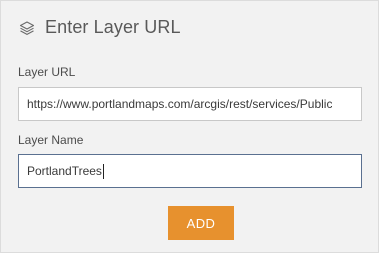 The width and height of the screenshot is (379, 253). I want to click on add-button: ADD, so click(201, 223).